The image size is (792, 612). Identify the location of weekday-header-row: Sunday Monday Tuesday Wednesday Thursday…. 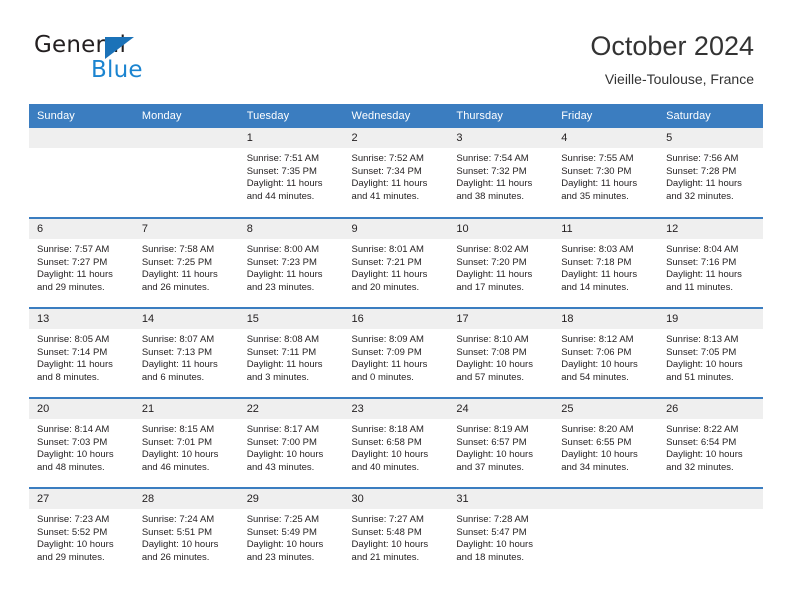
(396, 116).